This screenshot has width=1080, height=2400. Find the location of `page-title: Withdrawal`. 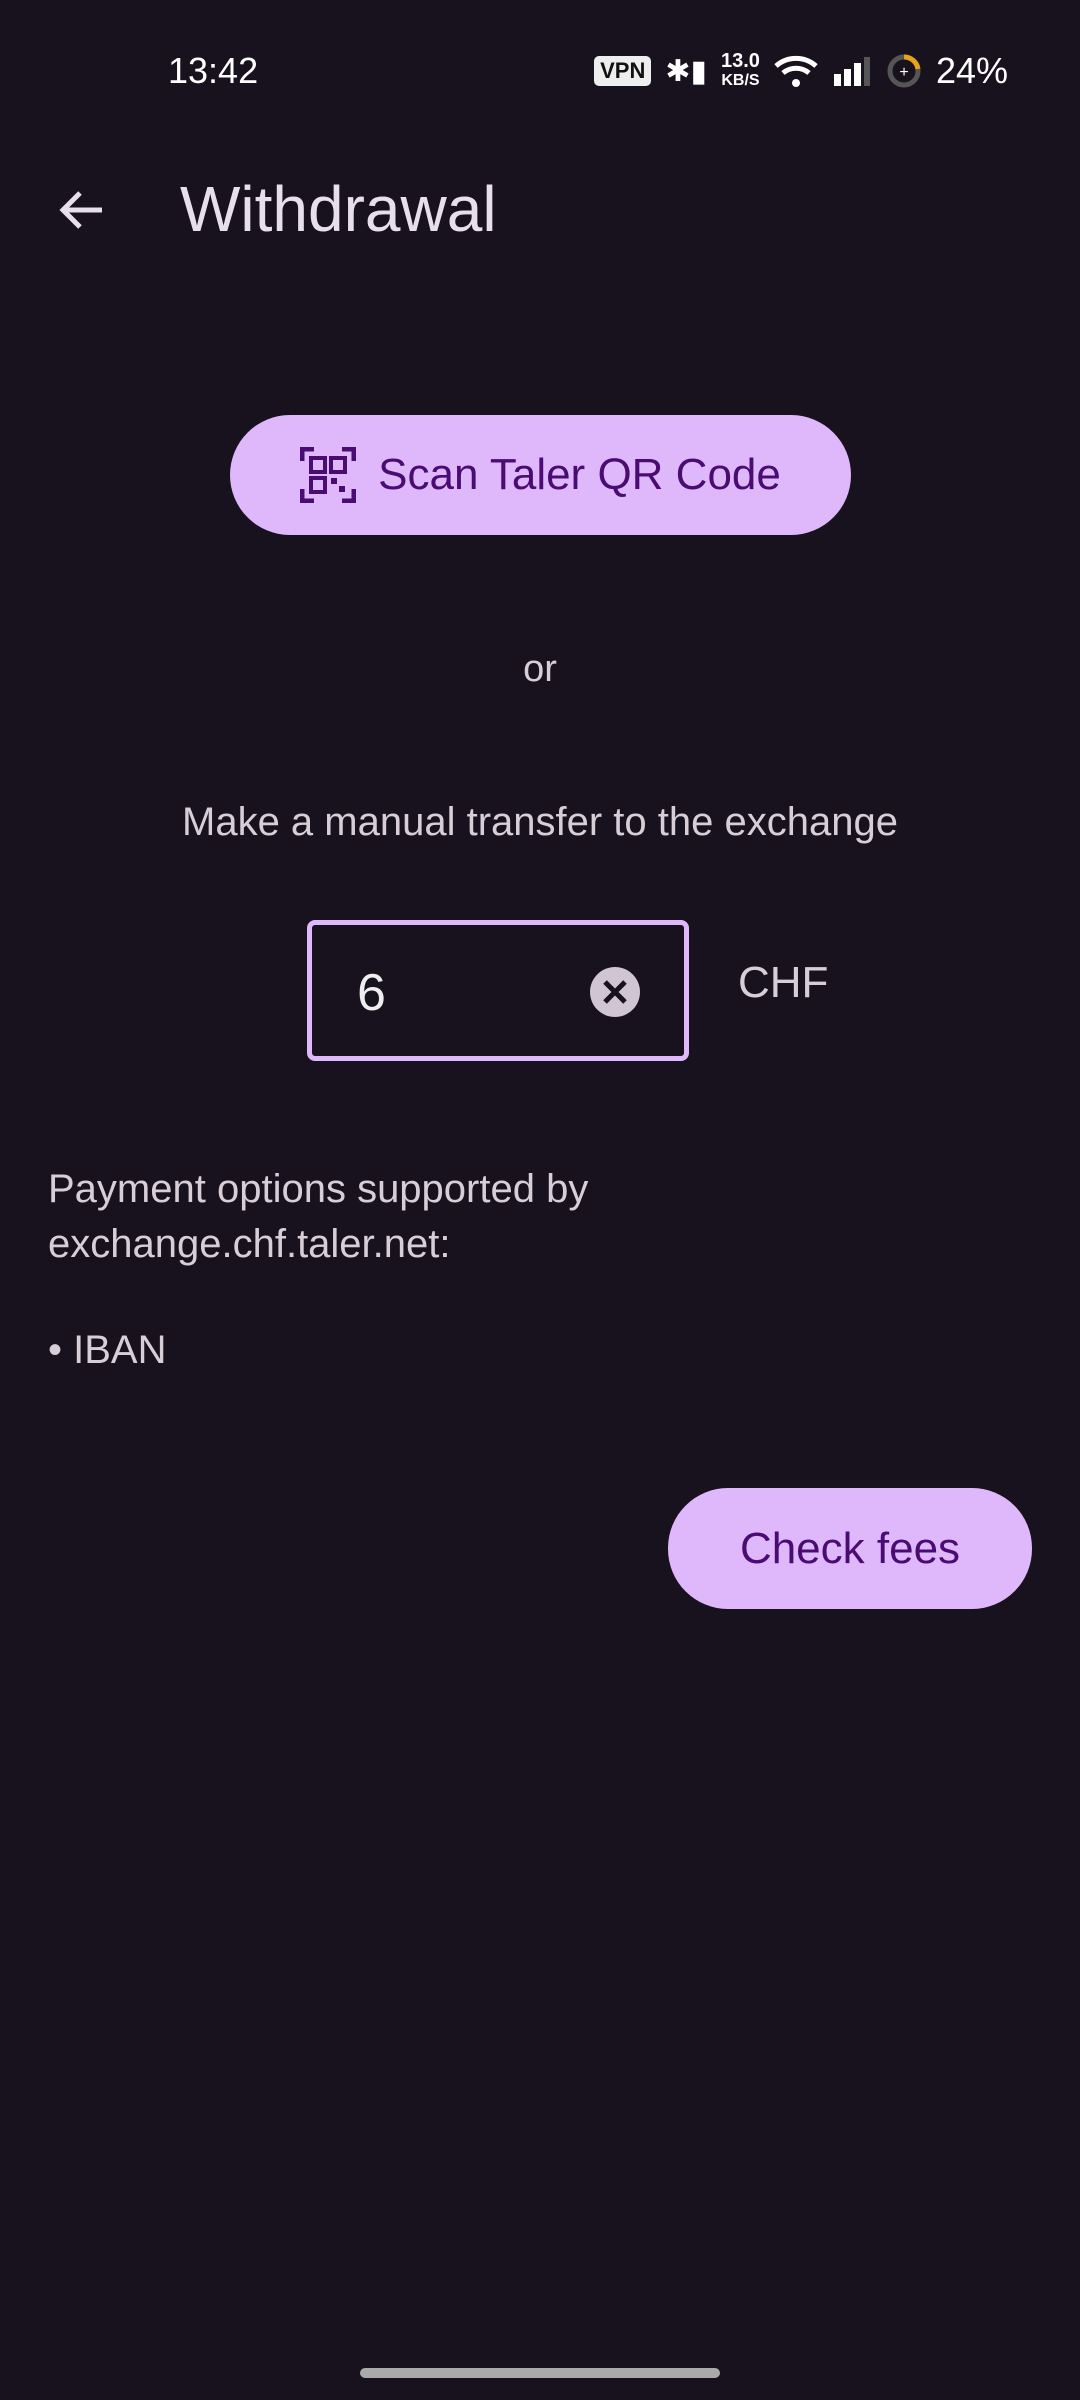

page-title: Withdrawal is located at coordinates (338, 209).